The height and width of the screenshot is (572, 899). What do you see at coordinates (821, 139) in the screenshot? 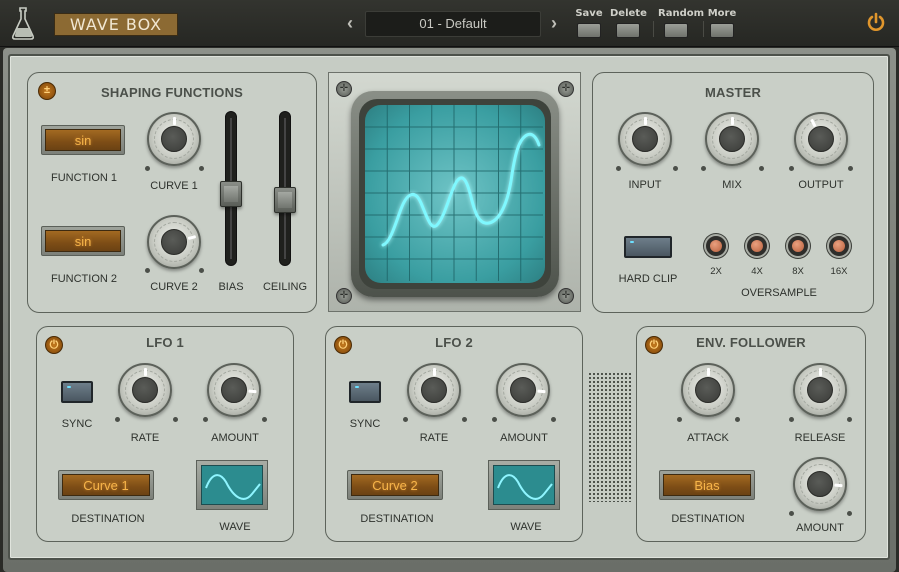
I see `output-knob` at bounding box center [821, 139].